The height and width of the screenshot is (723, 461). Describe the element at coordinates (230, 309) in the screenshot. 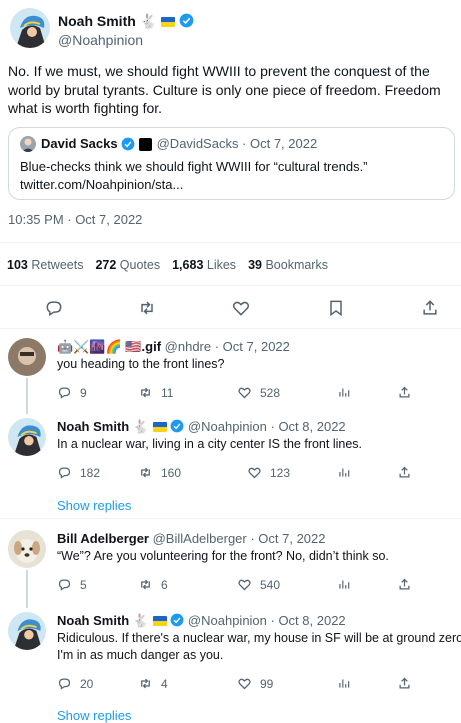

I see `main-action-bar` at that location.